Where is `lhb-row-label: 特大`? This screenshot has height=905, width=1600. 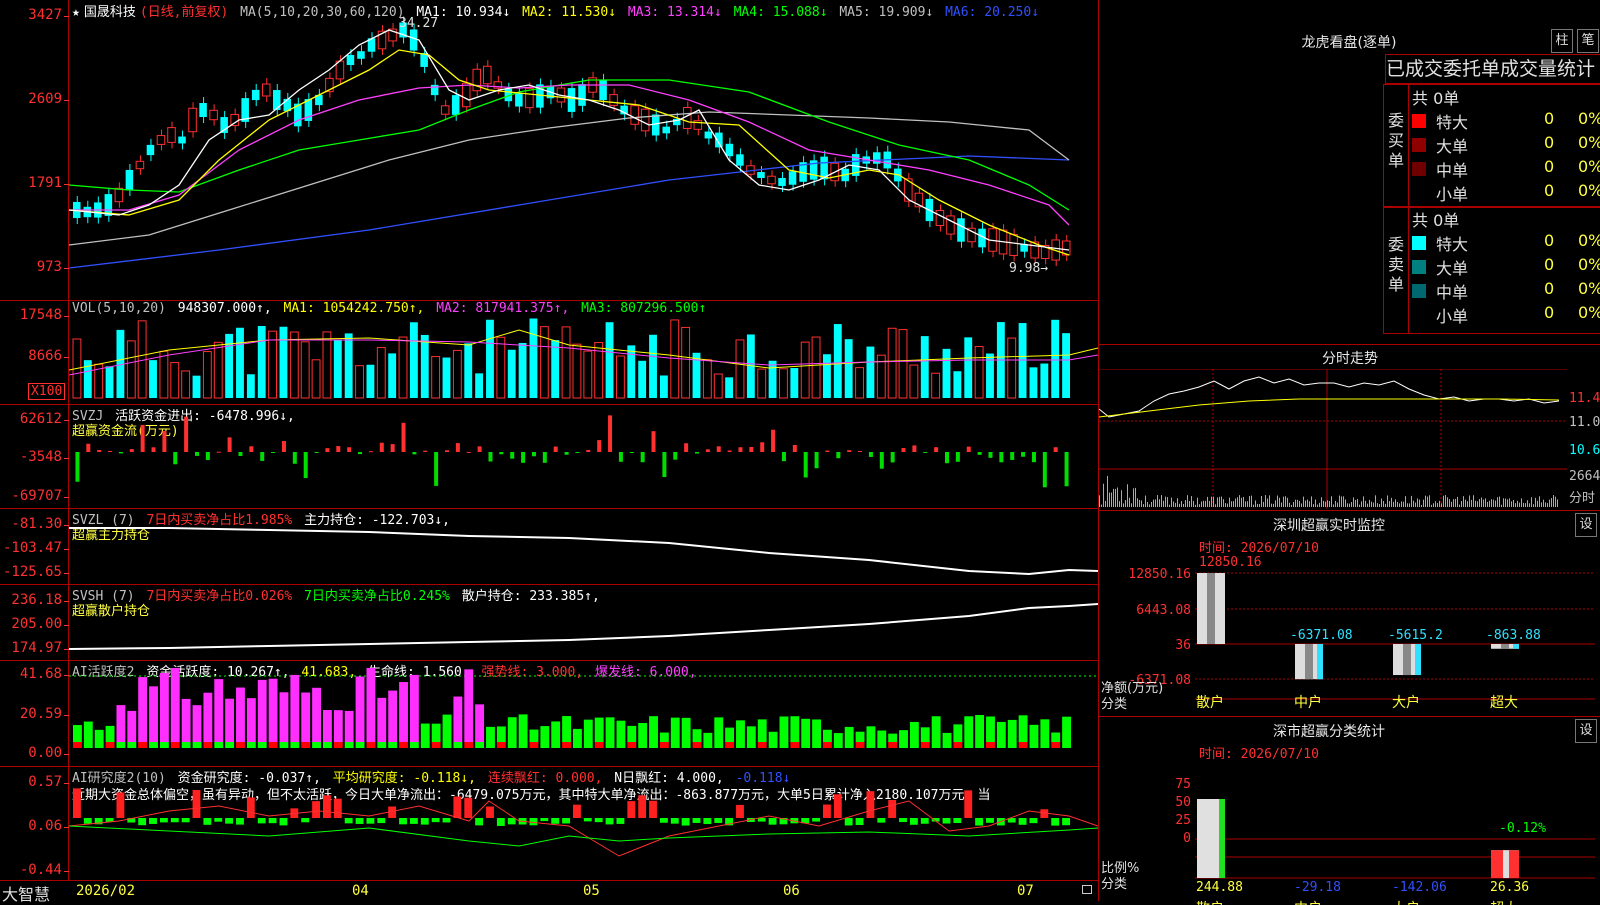
lhb-row-label: 特大 is located at coordinates (1452, 244).